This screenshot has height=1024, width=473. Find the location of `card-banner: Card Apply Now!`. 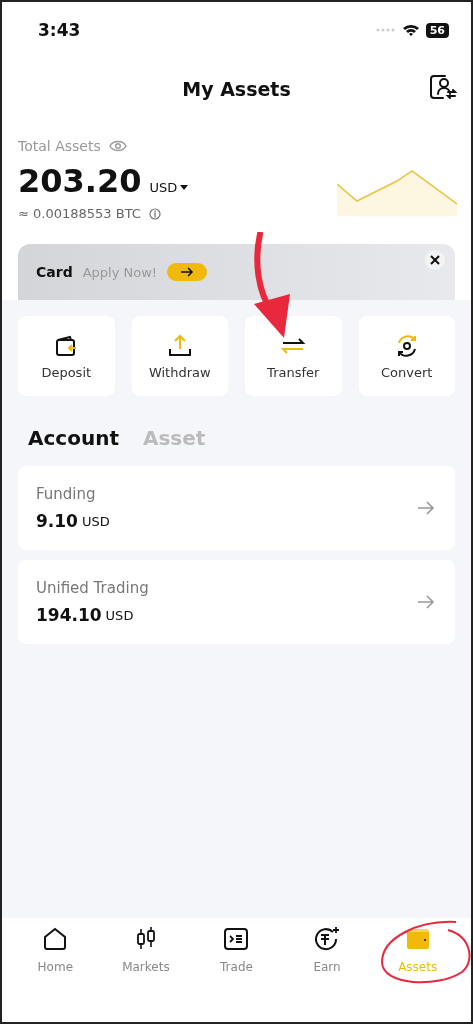

card-banner: Card Apply Now! is located at coordinates (236, 272).